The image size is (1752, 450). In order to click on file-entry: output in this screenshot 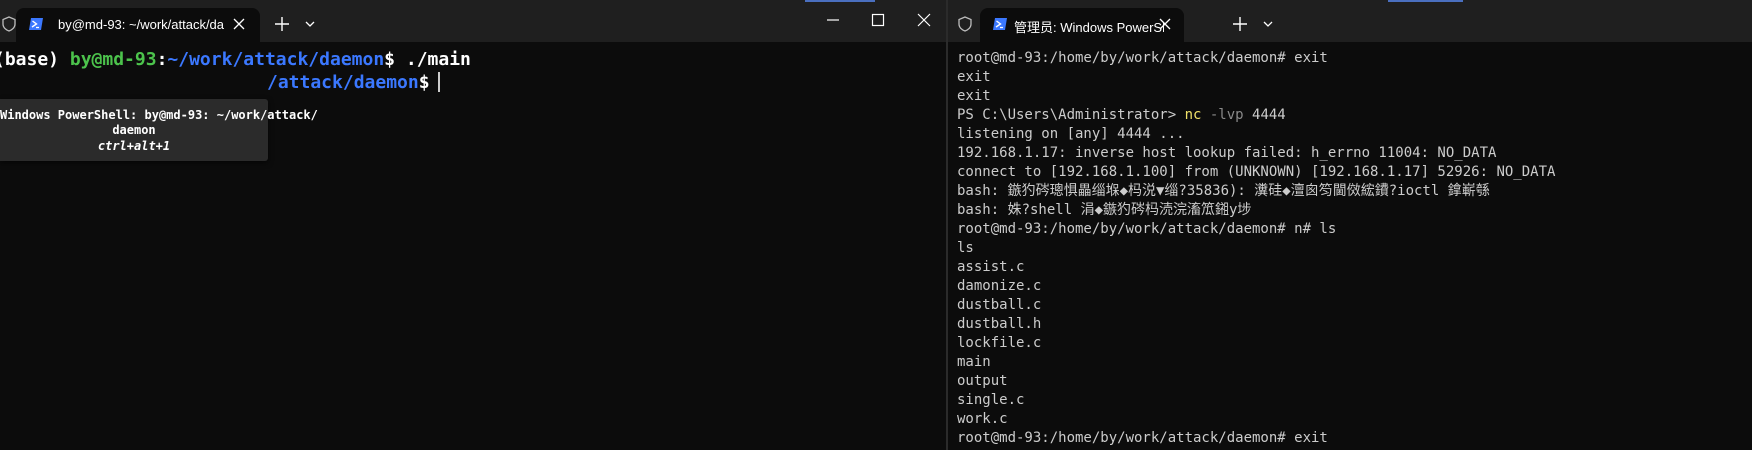, I will do `click(982, 381)`.